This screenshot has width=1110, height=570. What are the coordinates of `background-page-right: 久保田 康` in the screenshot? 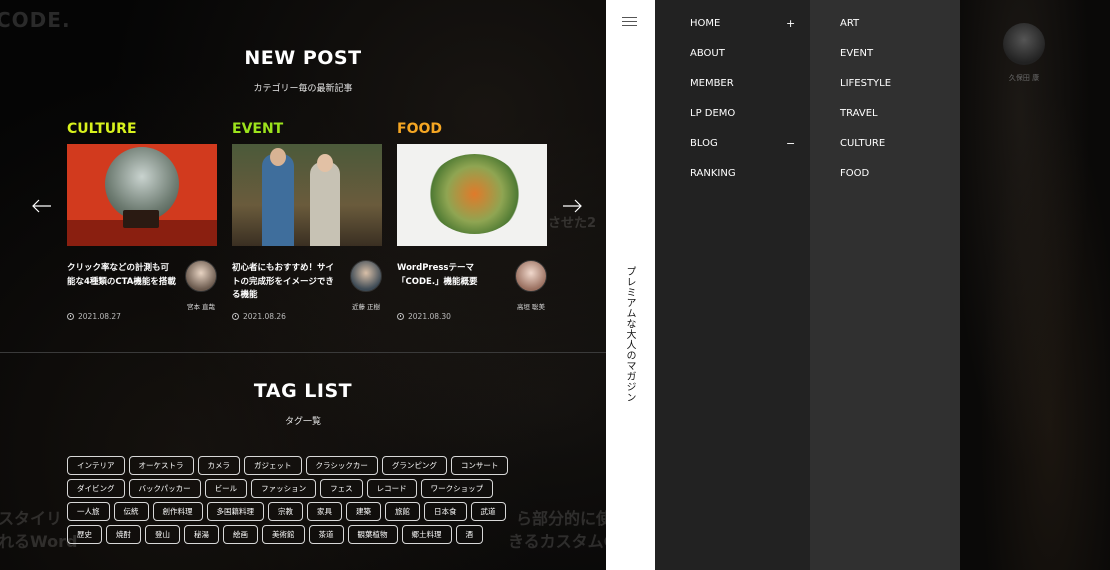 It's located at (1035, 285).